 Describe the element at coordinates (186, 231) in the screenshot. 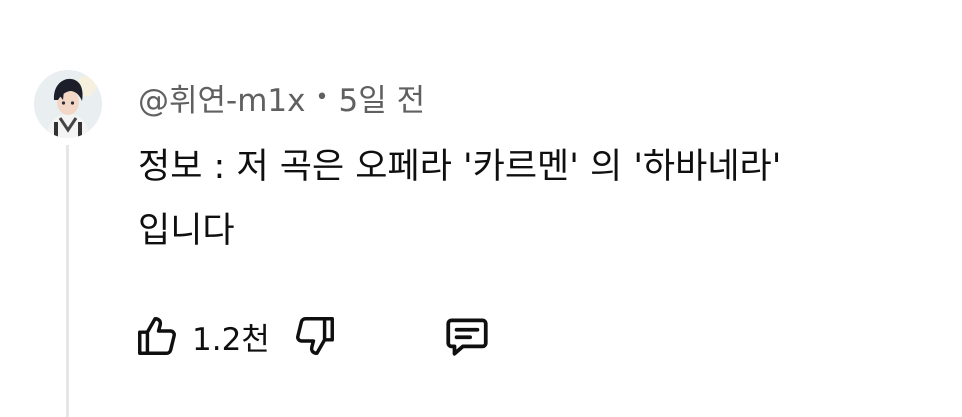

I see `comment-text-line-2: 입니다` at that location.